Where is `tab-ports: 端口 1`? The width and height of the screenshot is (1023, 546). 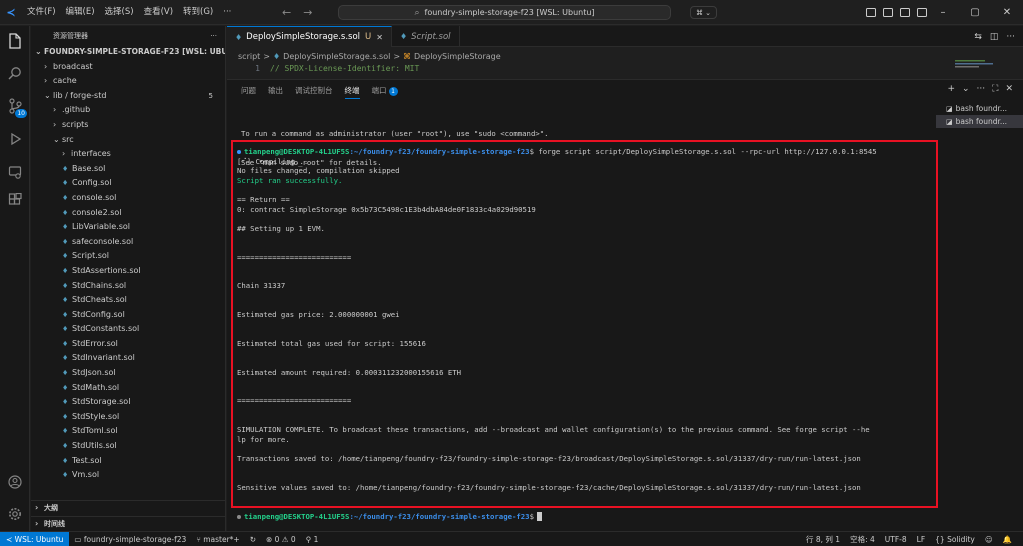
tab-ports: 端口 1 is located at coordinates (385, 92).